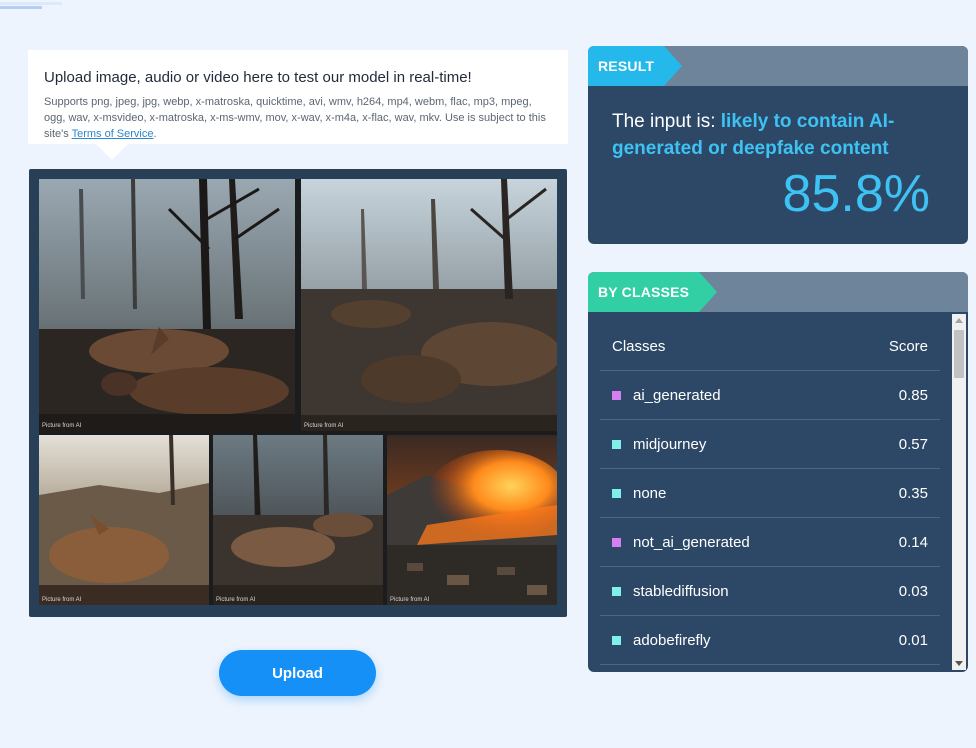 The height and width of the screenshot is (748, 976). Describe the element at coordinates (908, 346) in the screenshot. I see `score-column-header: Score` at that location.